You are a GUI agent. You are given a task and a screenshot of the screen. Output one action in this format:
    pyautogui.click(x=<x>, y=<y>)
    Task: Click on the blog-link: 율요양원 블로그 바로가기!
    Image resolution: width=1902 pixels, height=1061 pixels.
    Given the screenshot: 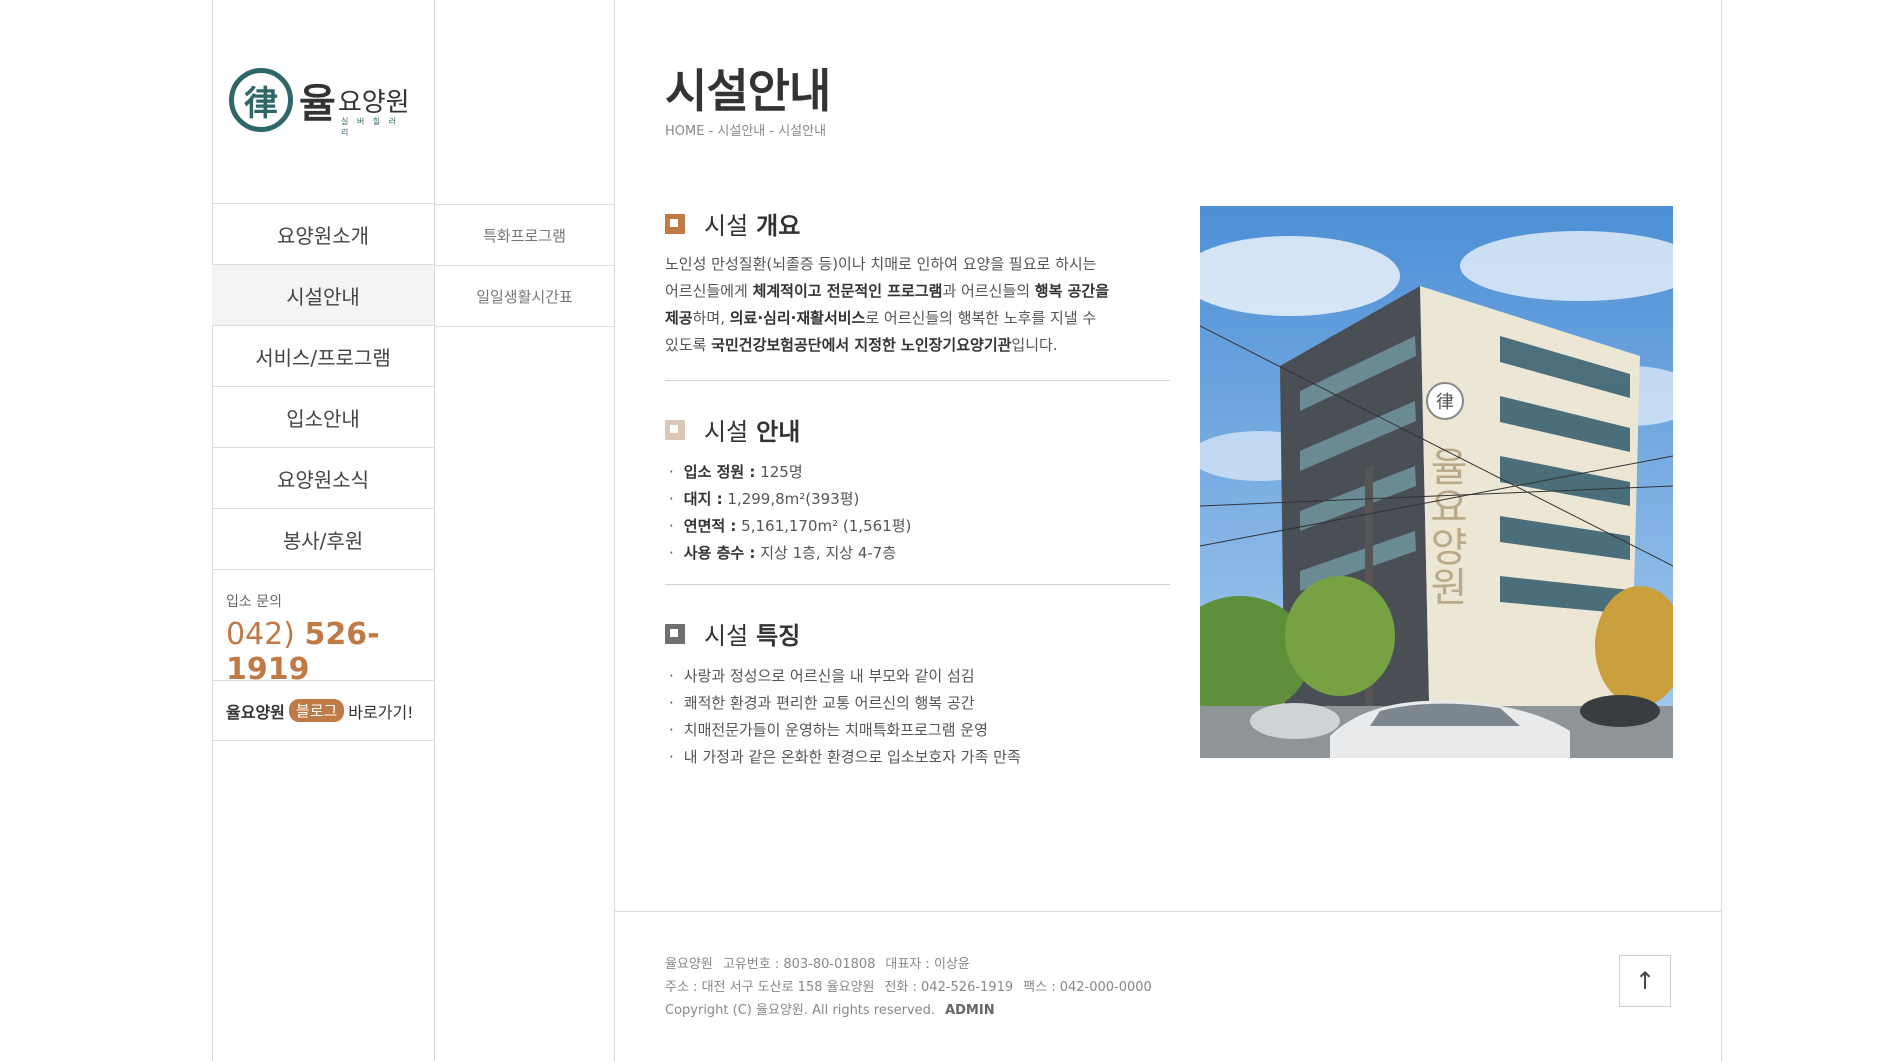 What is the action you would take?
    pyautogui.click(x=323, y=711)
    